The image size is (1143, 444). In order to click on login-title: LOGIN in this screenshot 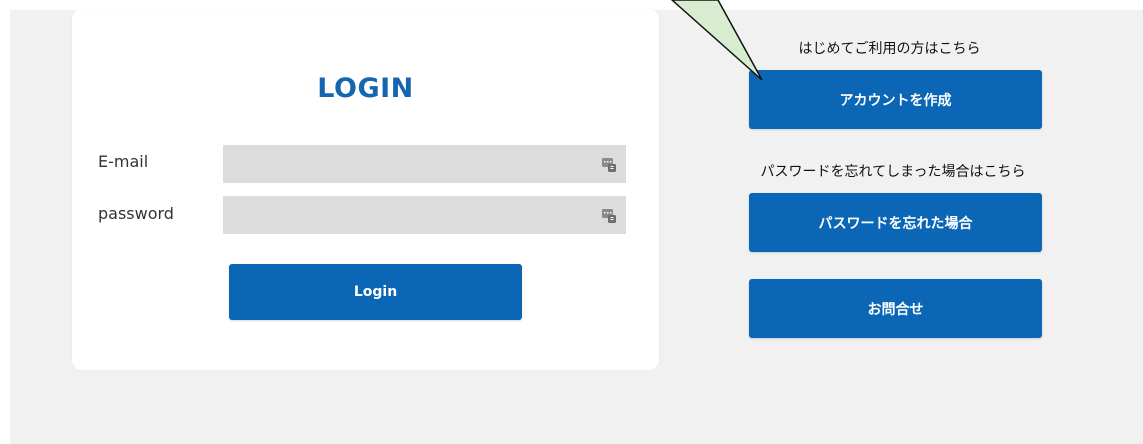, I will do `click(365, 88)`.